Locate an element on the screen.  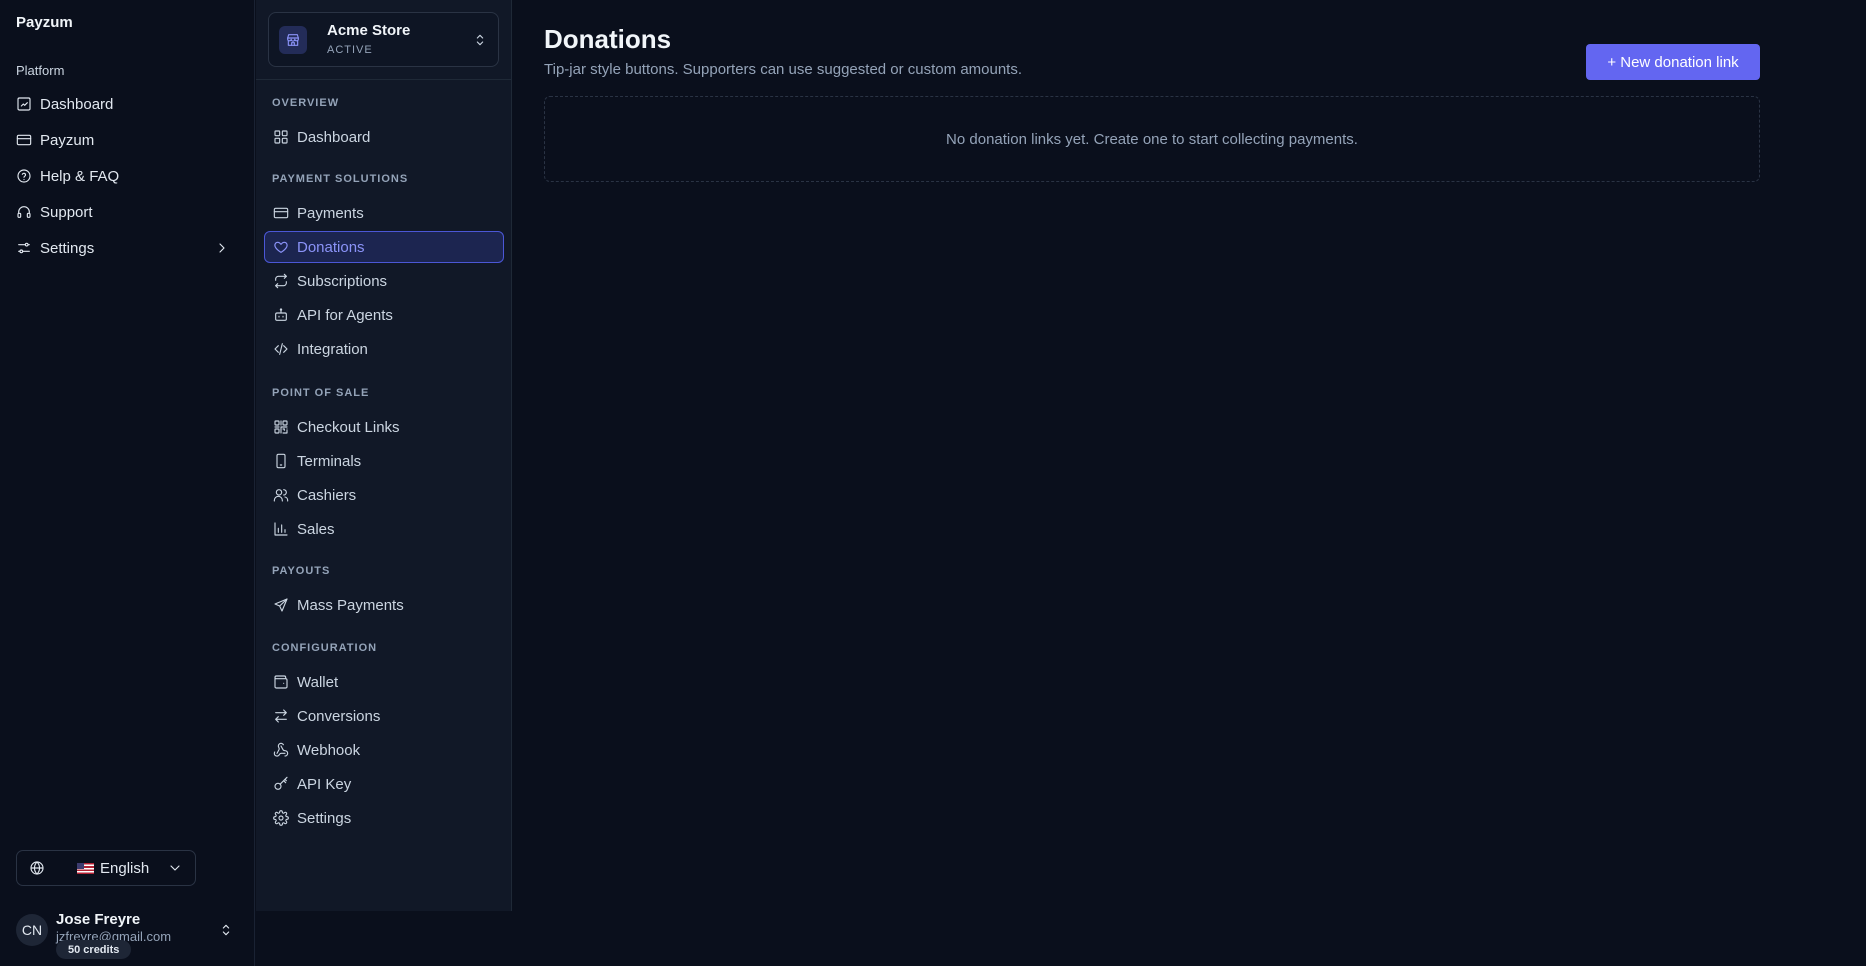
sidebar-item-support: Support is located at coordinates (127, 212).